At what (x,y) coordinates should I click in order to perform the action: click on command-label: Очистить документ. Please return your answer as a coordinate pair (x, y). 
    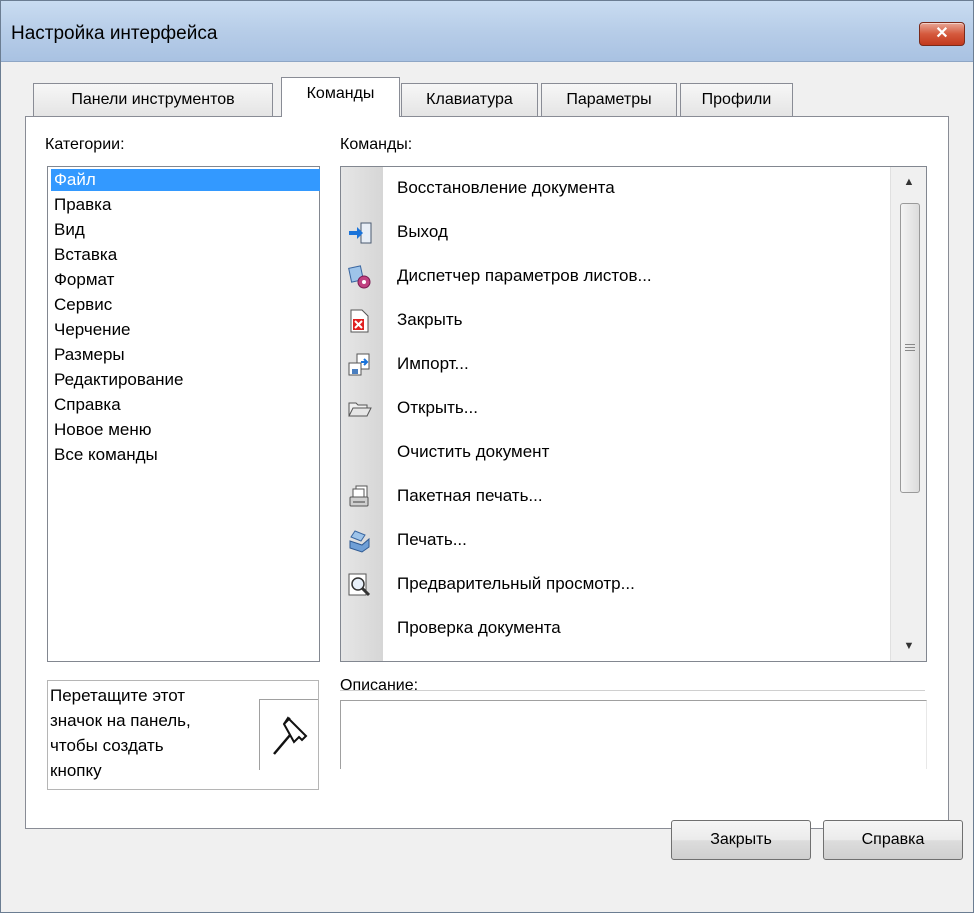
    Looking at the image, I should click on (473, 451).